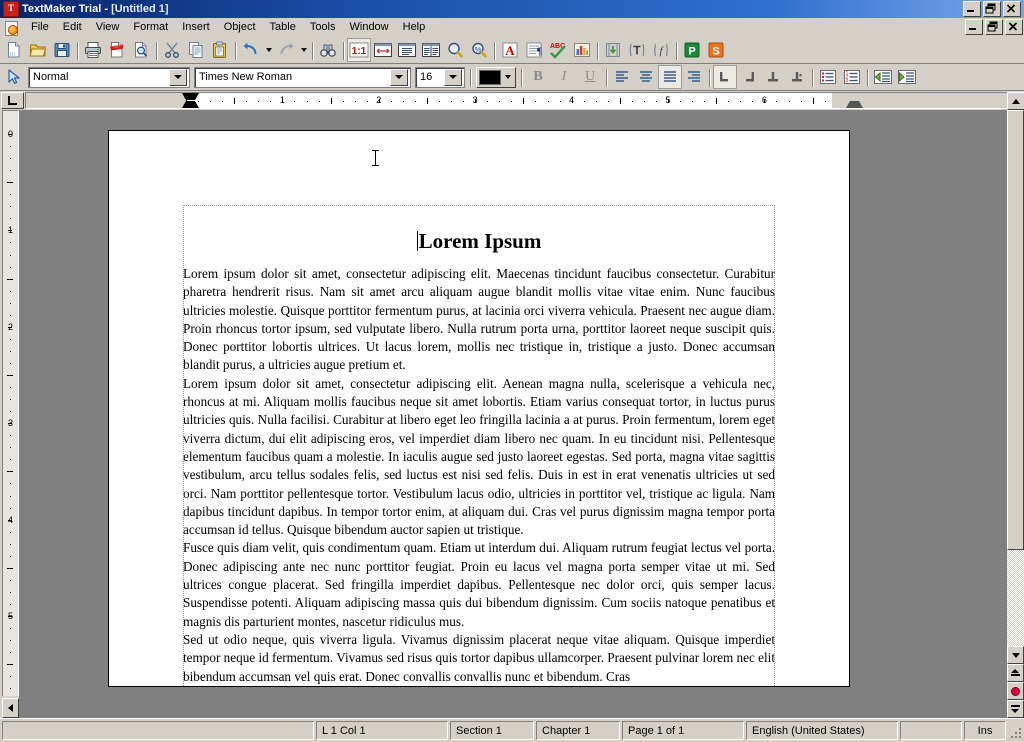 This screenshot has width=1024, height=742. What do you see at coordinates (694, 77) in the screenshot?
I see `align-right-icon` at bounding box center [694, 77].